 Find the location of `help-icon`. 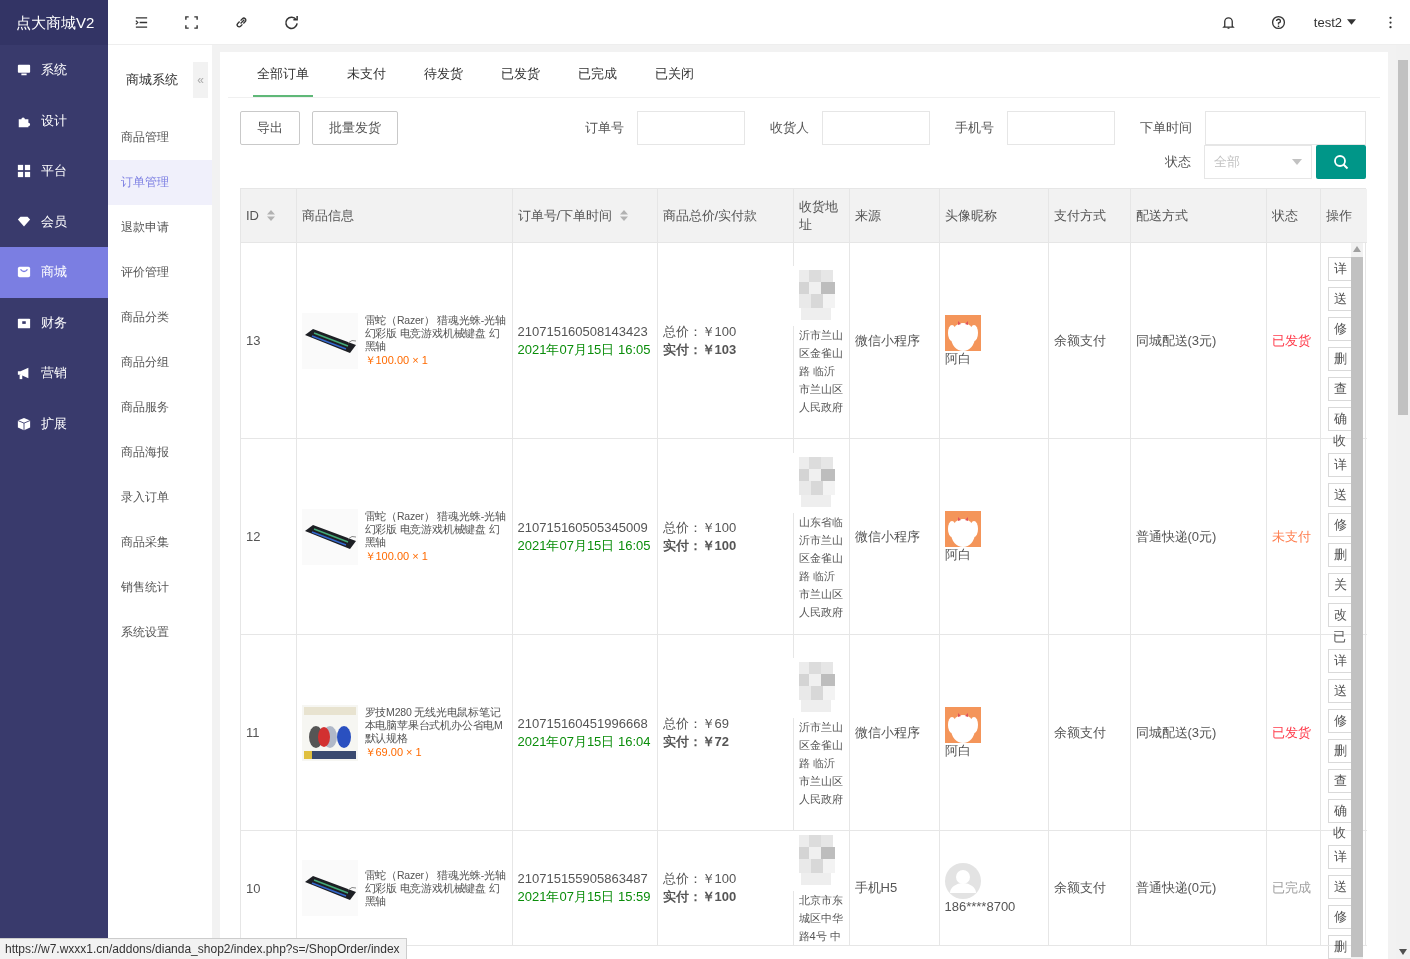

help-icon is located at coordinates (1279, 22).